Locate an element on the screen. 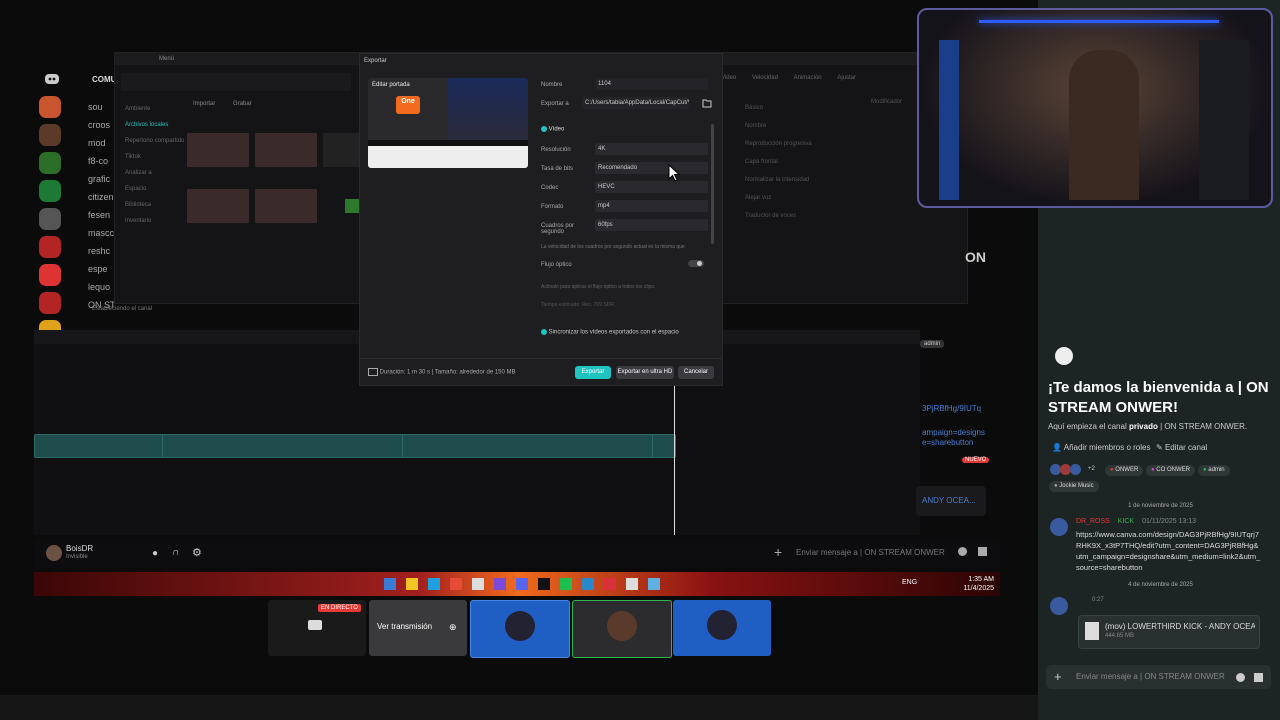  message-input-bg: Enviar mensaje a | ON STREAM ONWER is located at coordinates (870, 552).